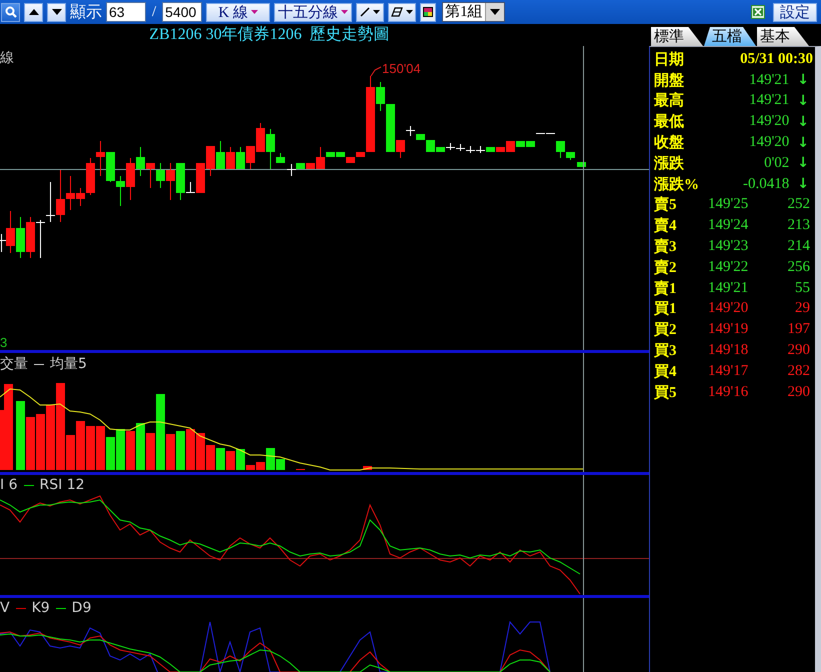  I want to click on down-triangle-icon, so click(57, 12).